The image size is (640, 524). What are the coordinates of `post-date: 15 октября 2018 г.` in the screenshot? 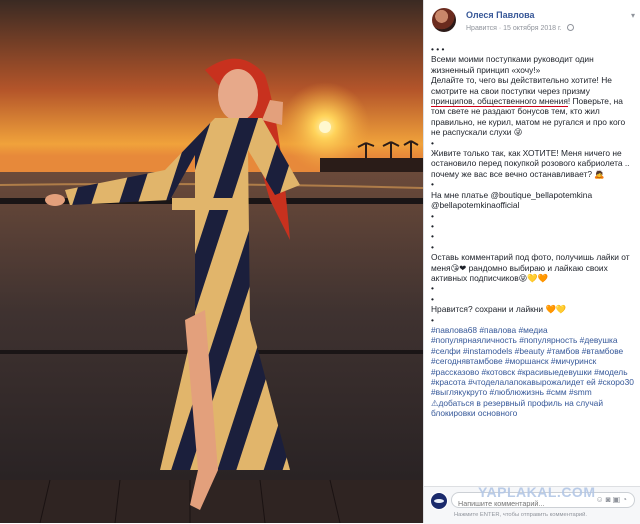 It's located at (532, 28).